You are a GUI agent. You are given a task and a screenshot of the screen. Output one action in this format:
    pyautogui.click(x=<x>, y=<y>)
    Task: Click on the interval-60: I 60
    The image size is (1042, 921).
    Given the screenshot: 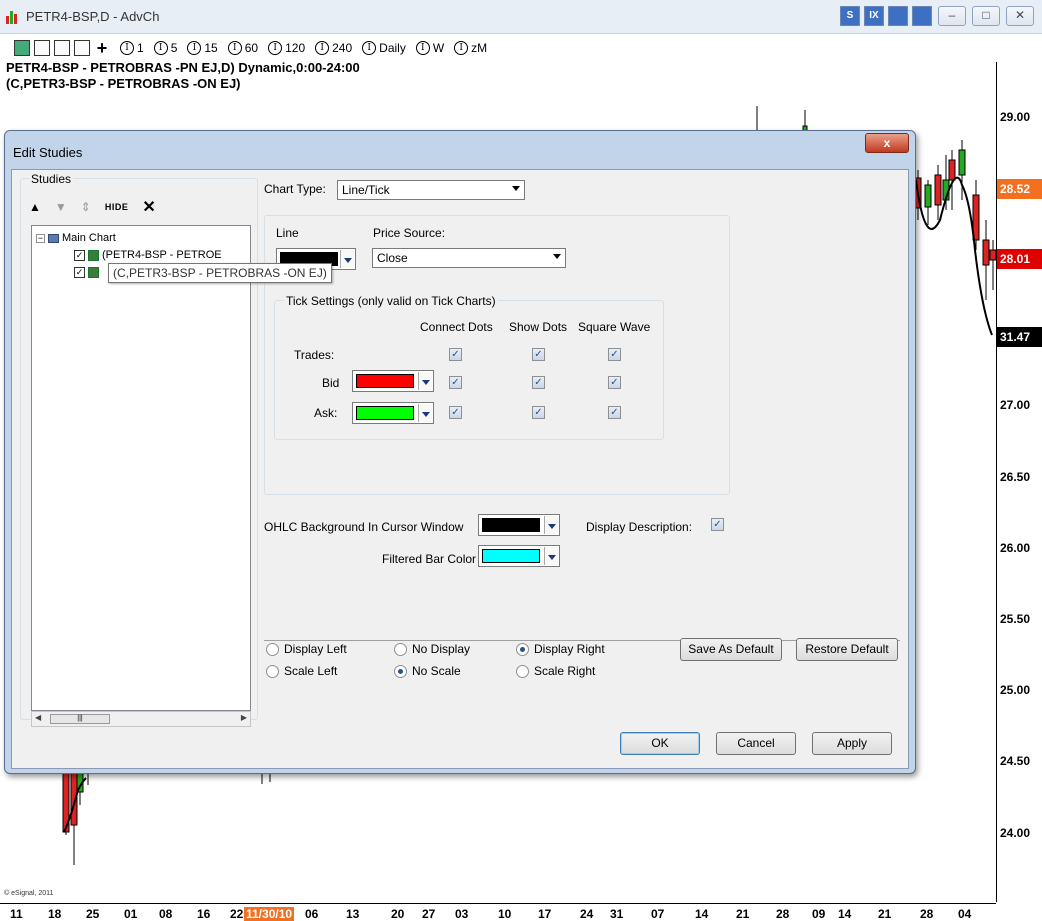 What is the action you would take?
    pyautogui.click(x=242, y=48)
    